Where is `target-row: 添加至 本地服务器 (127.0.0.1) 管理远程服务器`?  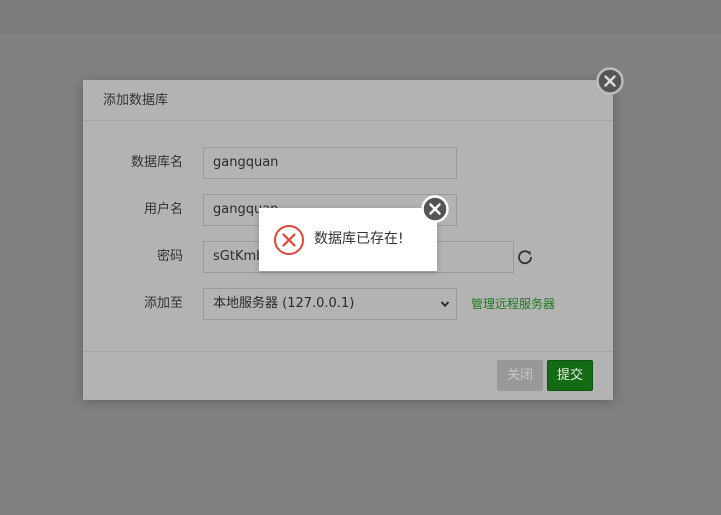 target-row: 添加至 本地服务器 (127.0.0.1) 管理远程服务器 is located at coordinates (348, 304).